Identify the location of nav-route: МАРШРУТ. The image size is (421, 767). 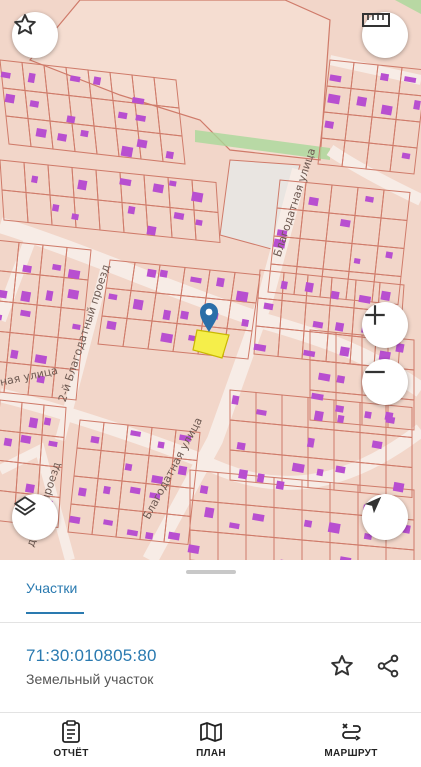
(351, 739).